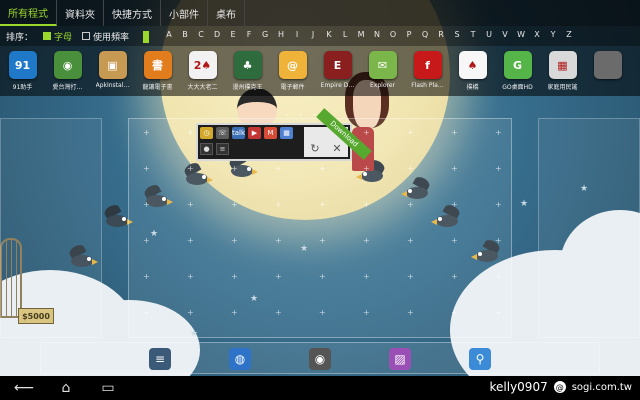  Describe the element at coordinates (108, 388) in the screenshot. I see `recent-apps-icon: ▭` at that location.